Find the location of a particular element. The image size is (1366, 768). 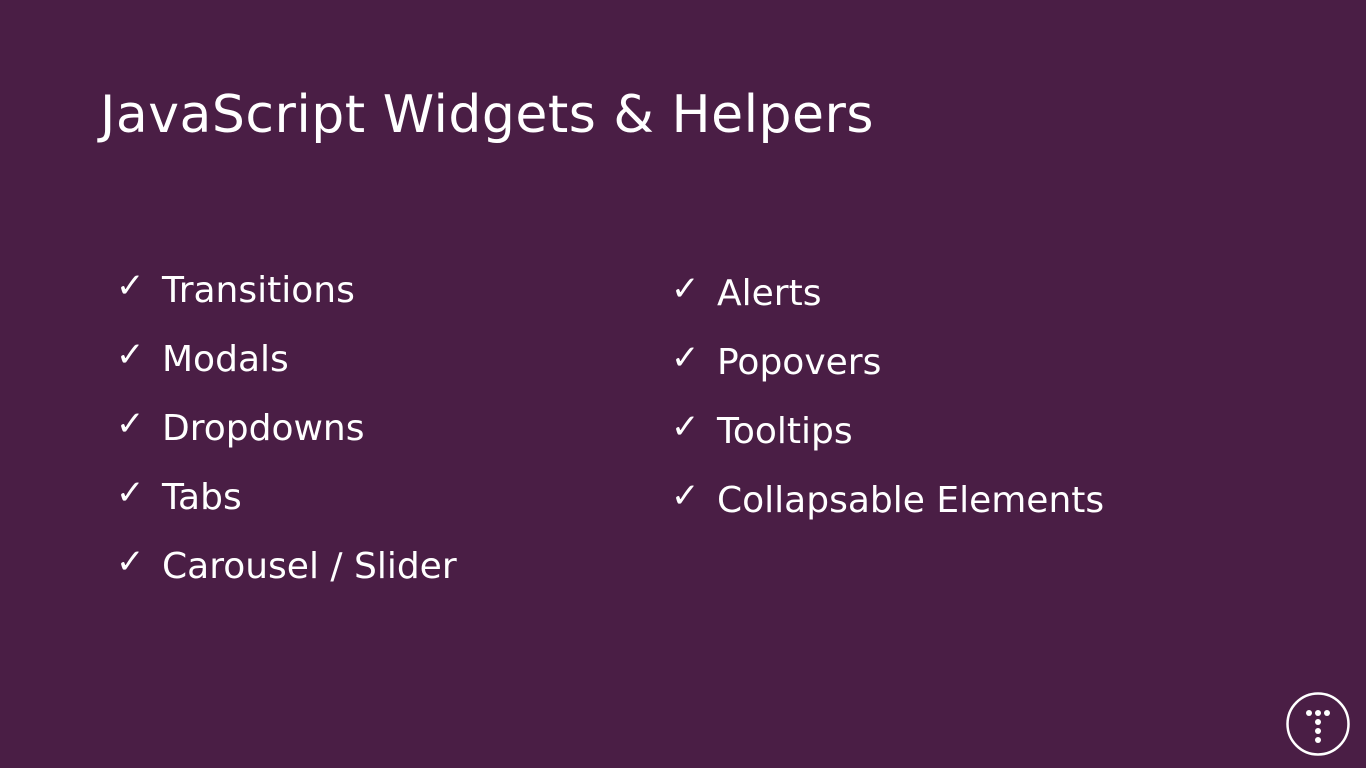

slide-title: JavaScript Widgets & Helpers is located at coordinates (487, 115).